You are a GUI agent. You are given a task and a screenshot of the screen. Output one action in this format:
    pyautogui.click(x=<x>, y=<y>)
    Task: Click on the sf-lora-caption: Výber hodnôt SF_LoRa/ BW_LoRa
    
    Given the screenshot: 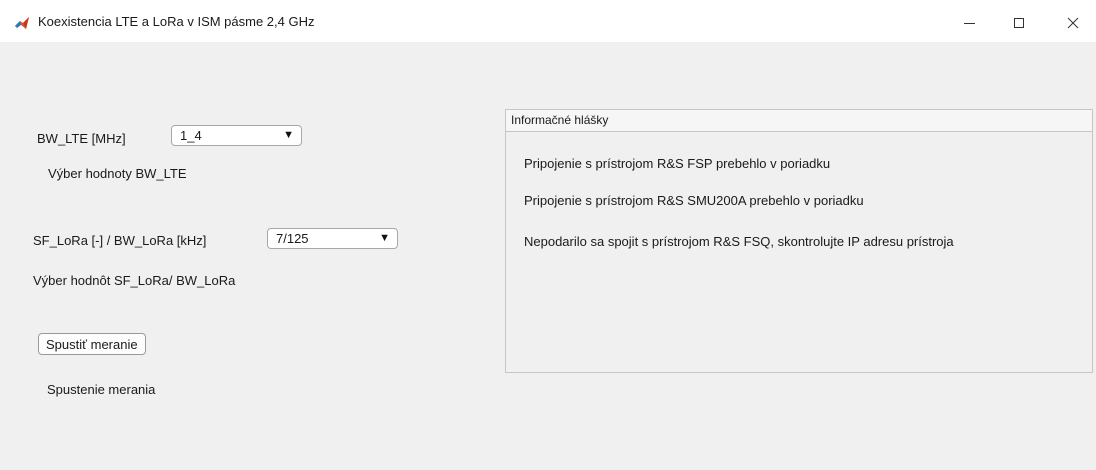 What is the action you would take?
    pyautogui.click(x=134, y=280)
    